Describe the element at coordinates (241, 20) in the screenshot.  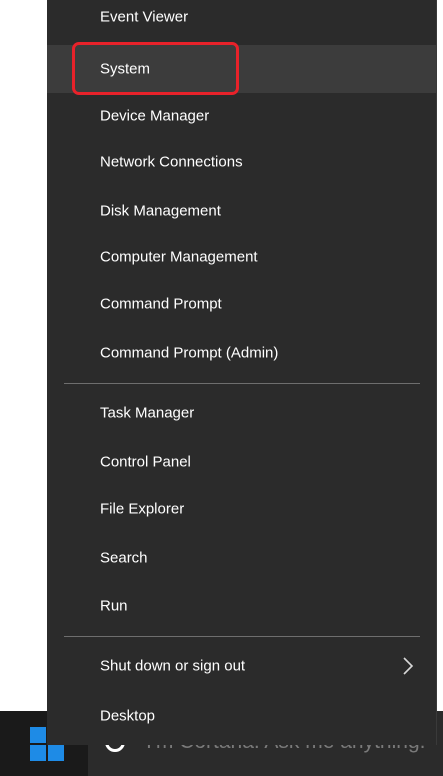
I see `menu-item-event-viewer: Event Viewer` at that location.